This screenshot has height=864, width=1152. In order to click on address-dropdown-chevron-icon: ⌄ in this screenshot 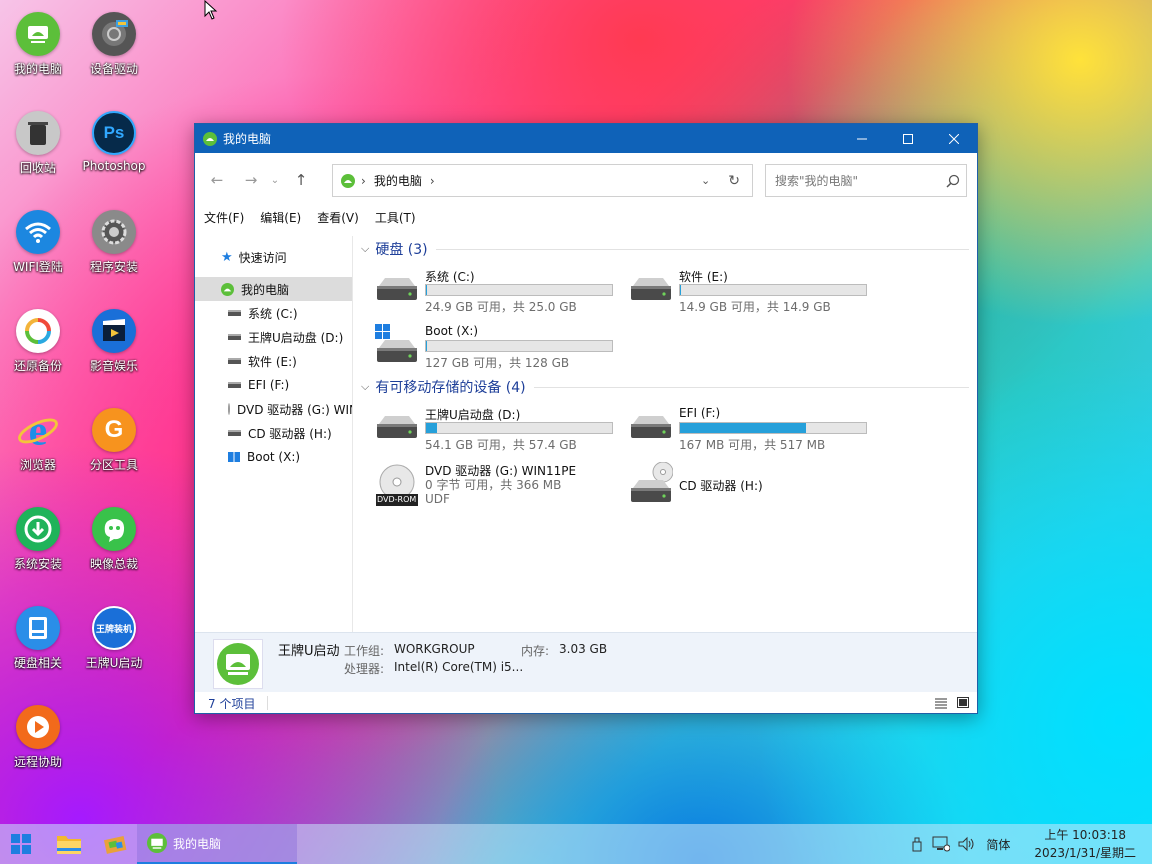, I will do `click(705, 180)`.